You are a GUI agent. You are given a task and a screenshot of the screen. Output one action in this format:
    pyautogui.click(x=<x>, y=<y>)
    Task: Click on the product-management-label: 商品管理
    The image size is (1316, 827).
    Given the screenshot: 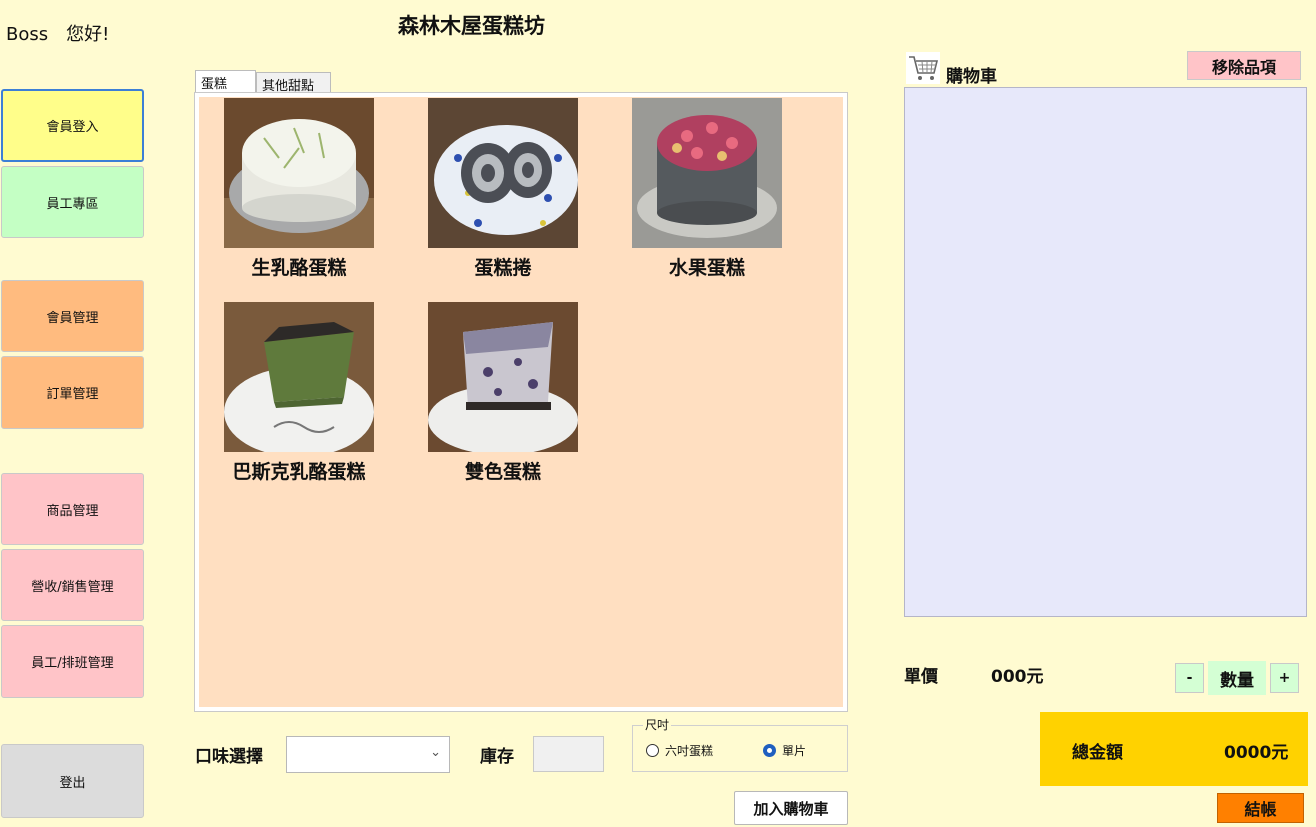 What is the action you would take?
    pyautogui.click(x=72, y=511)
    